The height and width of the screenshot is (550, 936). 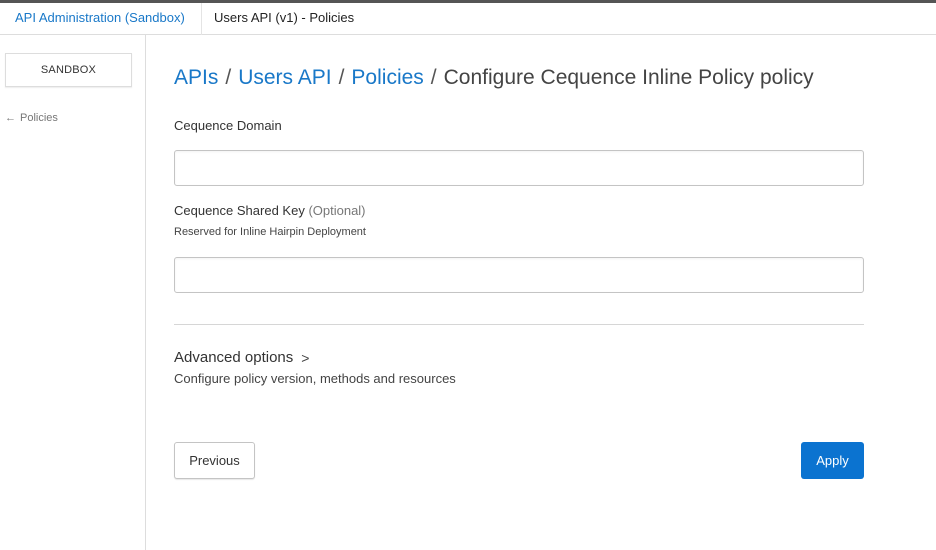 I want to click on arrow-left-icon: ←, so click(x=10, y=118).